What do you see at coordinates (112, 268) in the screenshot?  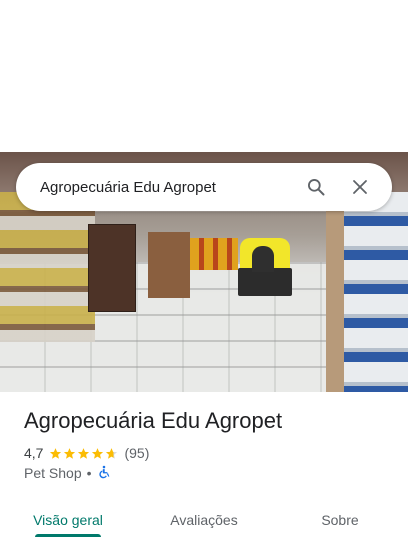 I see `photo-cabinet` at bounding box center [112, 268].